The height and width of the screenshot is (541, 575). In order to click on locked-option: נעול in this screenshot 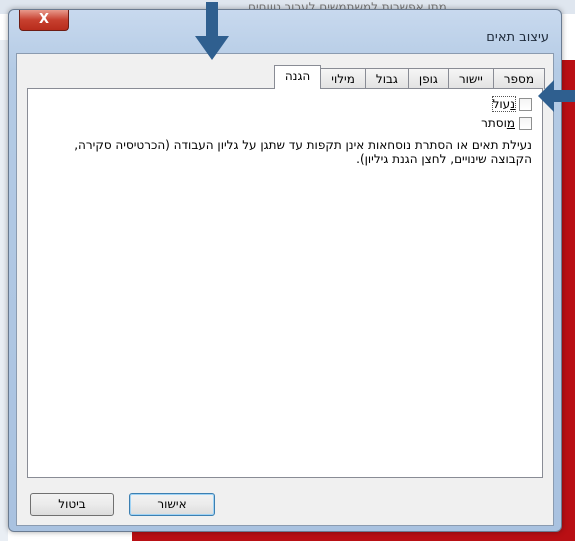, I will do `click(511, 104)`.